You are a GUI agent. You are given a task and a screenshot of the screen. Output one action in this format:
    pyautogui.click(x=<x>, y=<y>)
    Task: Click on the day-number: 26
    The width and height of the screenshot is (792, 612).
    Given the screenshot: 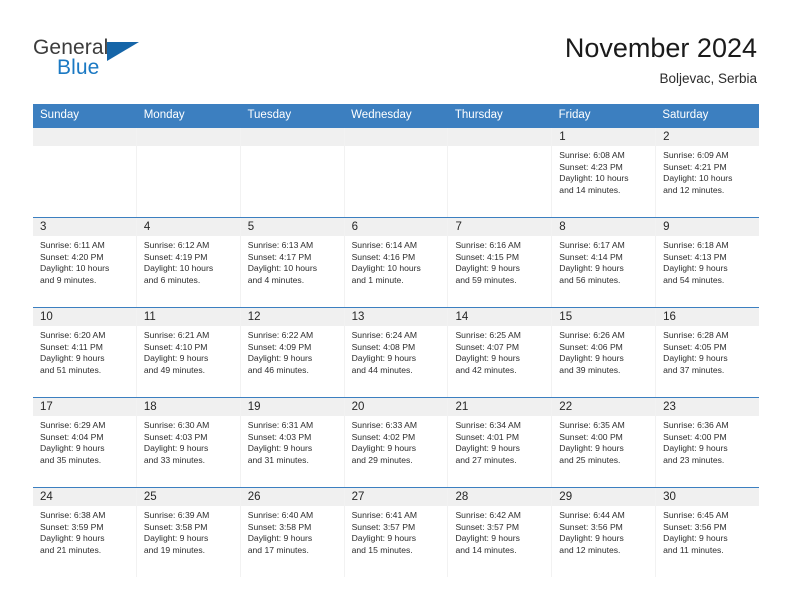 What is the action you would take?
    pyautogui.click(x=292, y=497)
    